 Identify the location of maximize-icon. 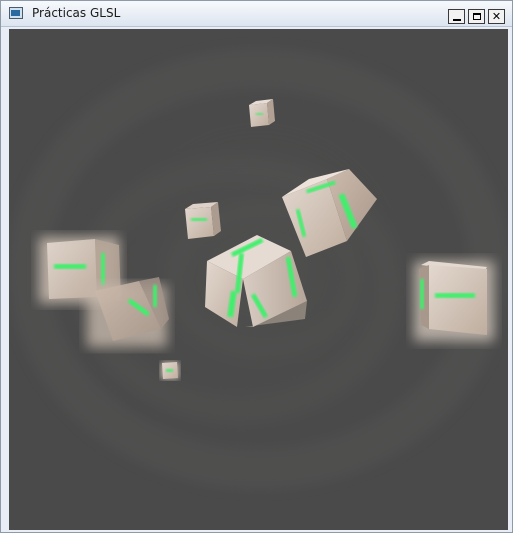
(476, 16).